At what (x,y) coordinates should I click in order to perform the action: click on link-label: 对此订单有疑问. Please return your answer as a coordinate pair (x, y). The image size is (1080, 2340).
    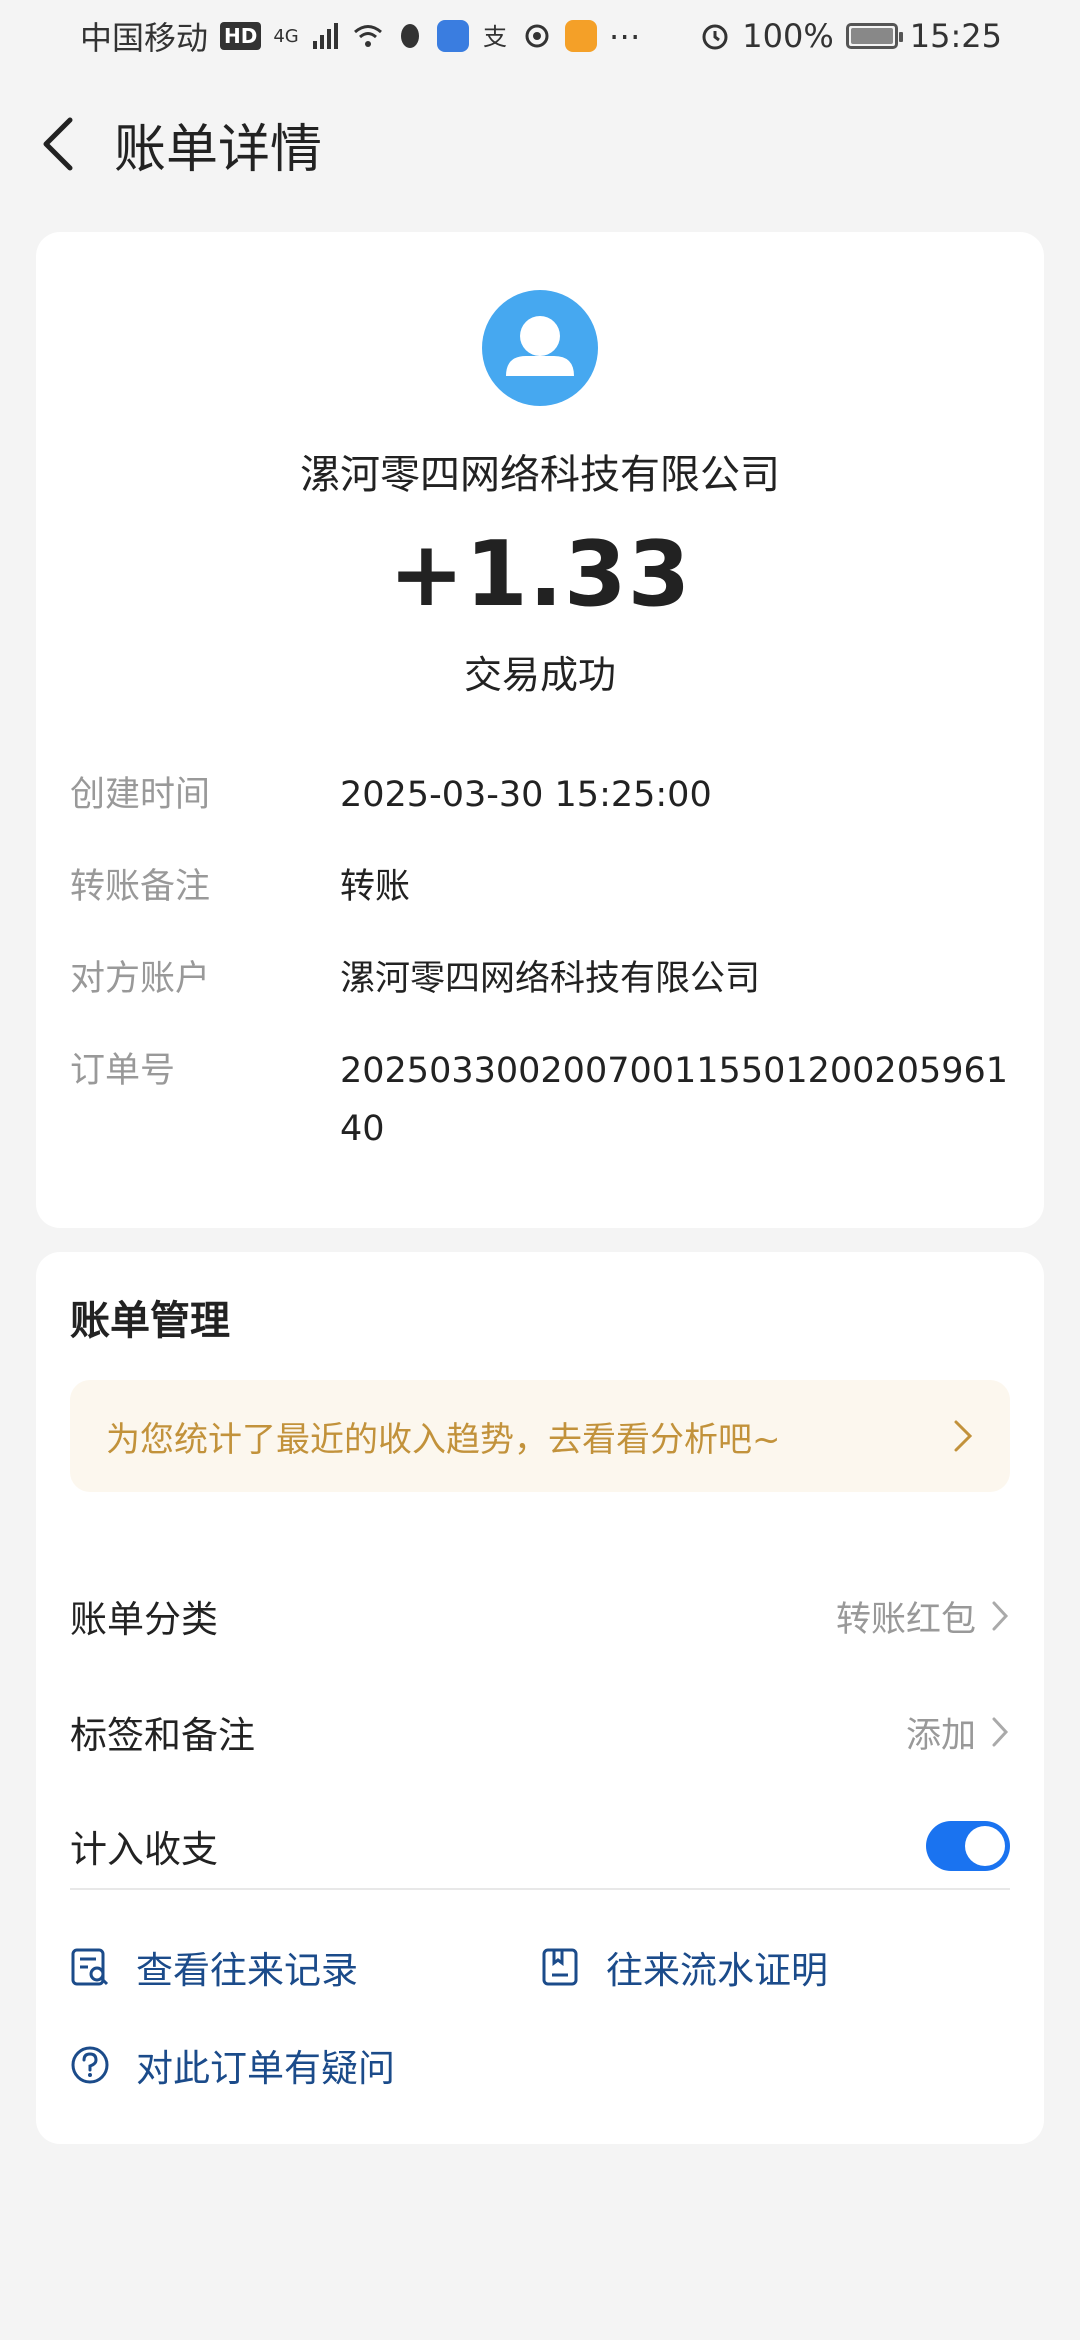
    Looking at the image, I should click on (265, 2068).